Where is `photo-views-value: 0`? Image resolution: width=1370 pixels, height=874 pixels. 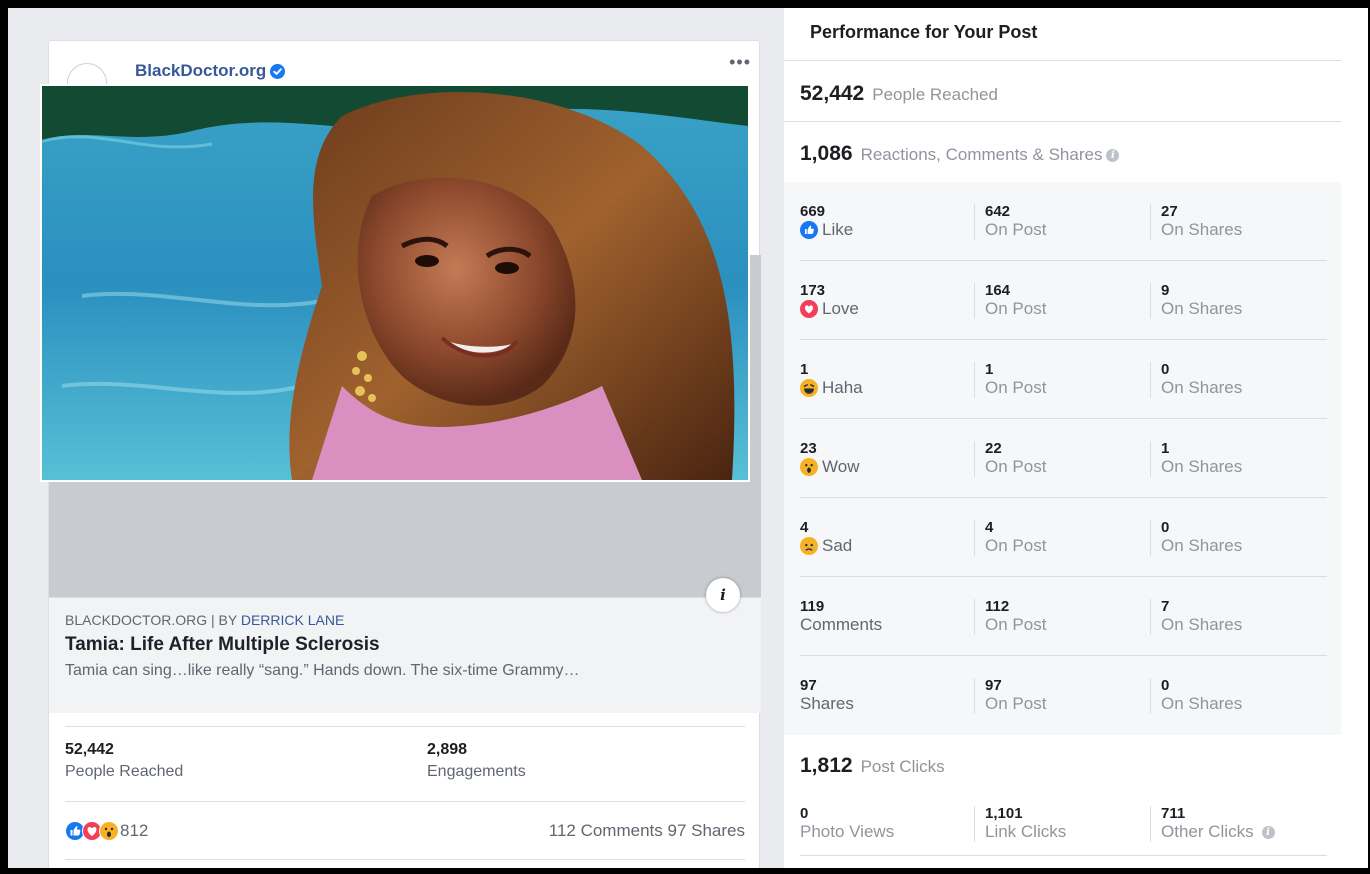 photo-views-value: 0 is located at coordinates (804, 813).